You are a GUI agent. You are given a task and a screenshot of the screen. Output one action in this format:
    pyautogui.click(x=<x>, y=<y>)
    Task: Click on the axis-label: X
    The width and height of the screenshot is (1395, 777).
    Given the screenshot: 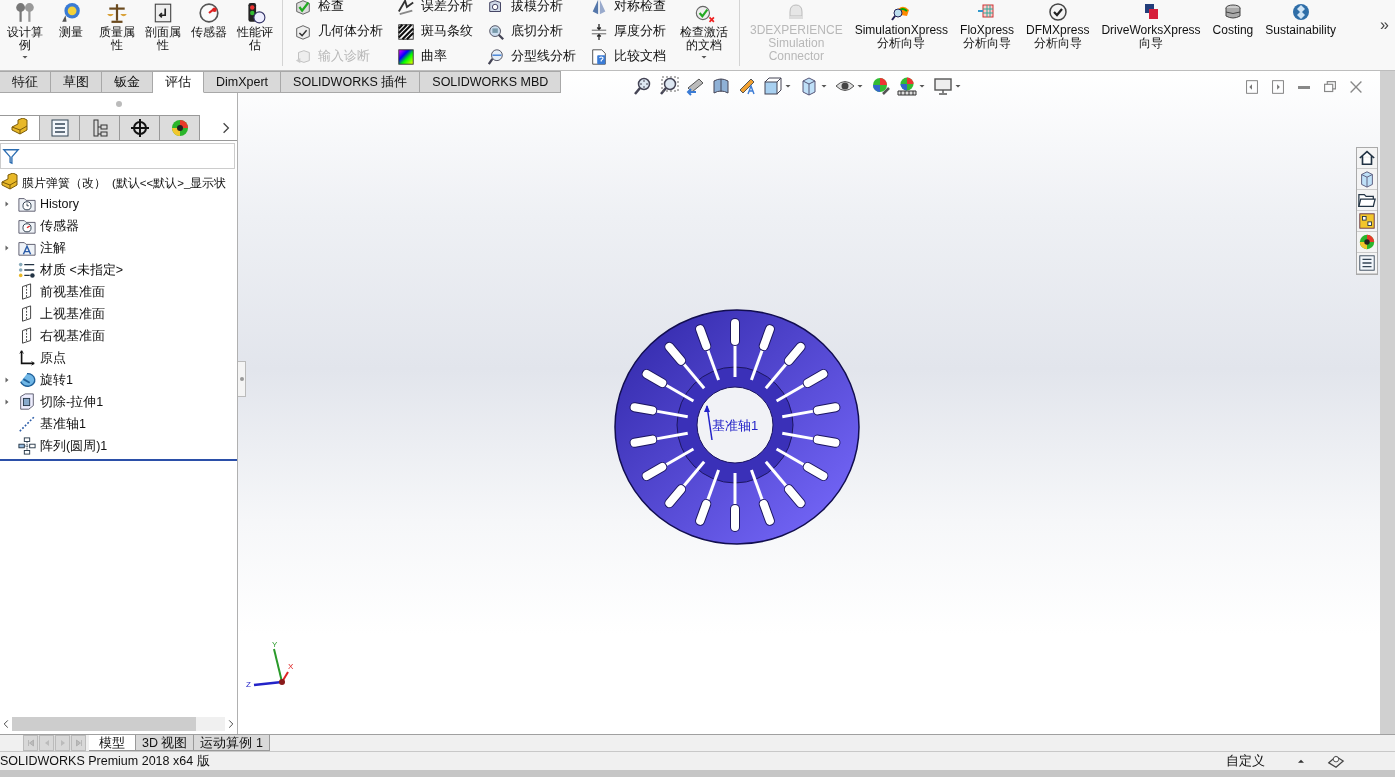 What is the action you would take?
    pyautogui.click(x=291, y=666)
    